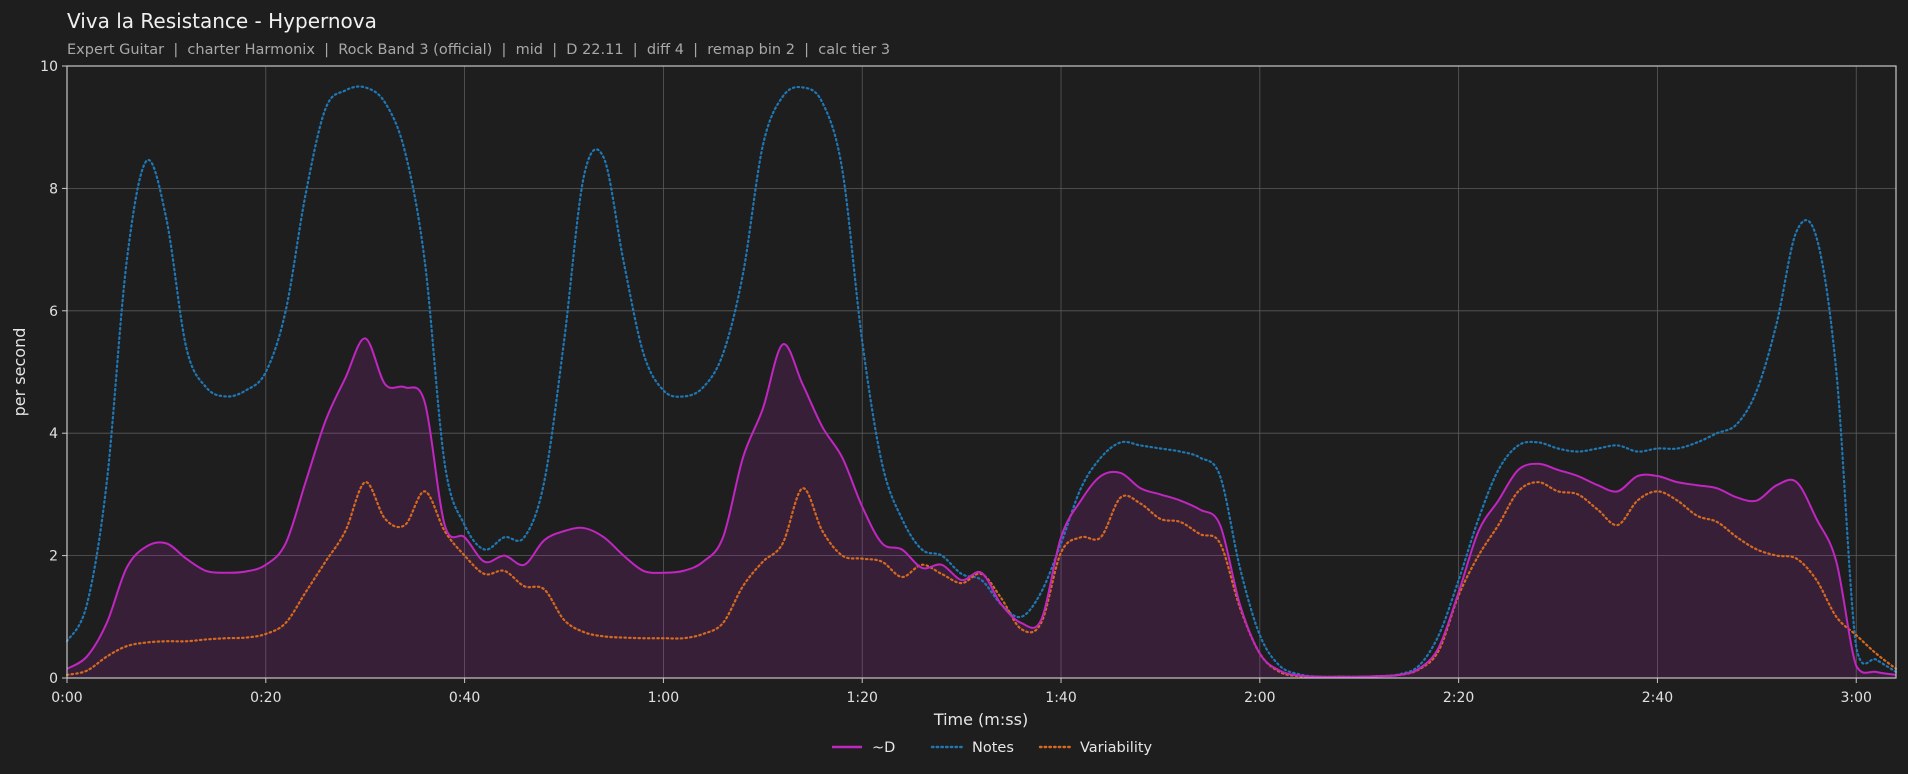  I want to click on y-tick-label: 2, so click(53, 557).